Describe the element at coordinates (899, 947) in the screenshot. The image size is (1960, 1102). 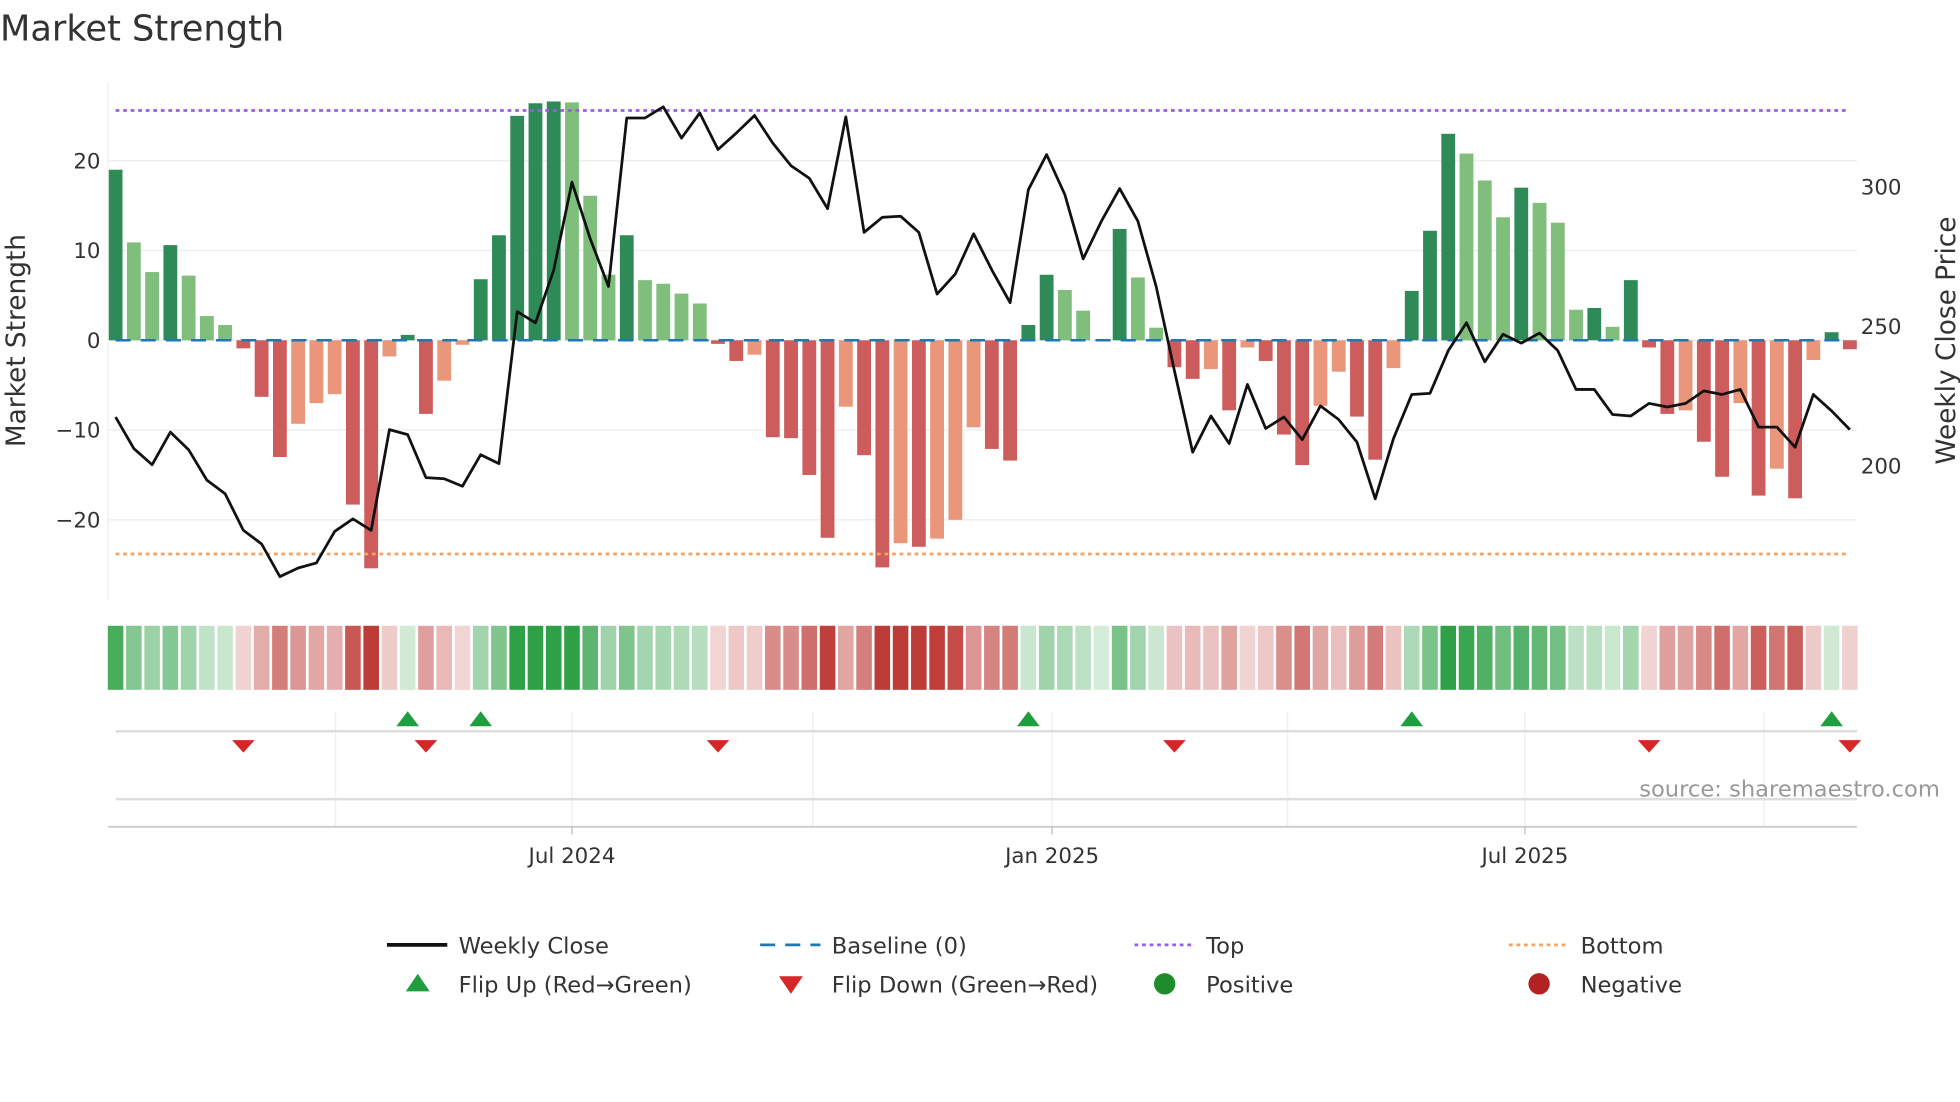
I see `legend-label: Baseline (0)` at that location.